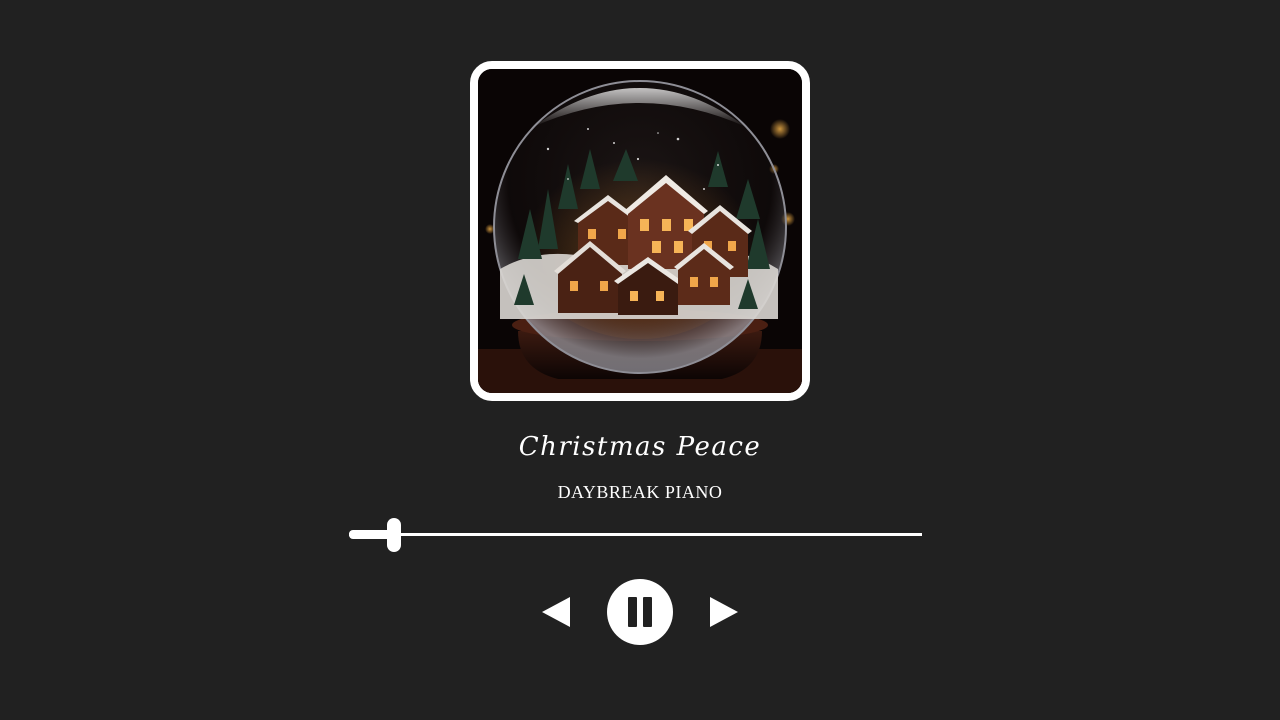  I want to click on pause-icon, so click(640, 612).